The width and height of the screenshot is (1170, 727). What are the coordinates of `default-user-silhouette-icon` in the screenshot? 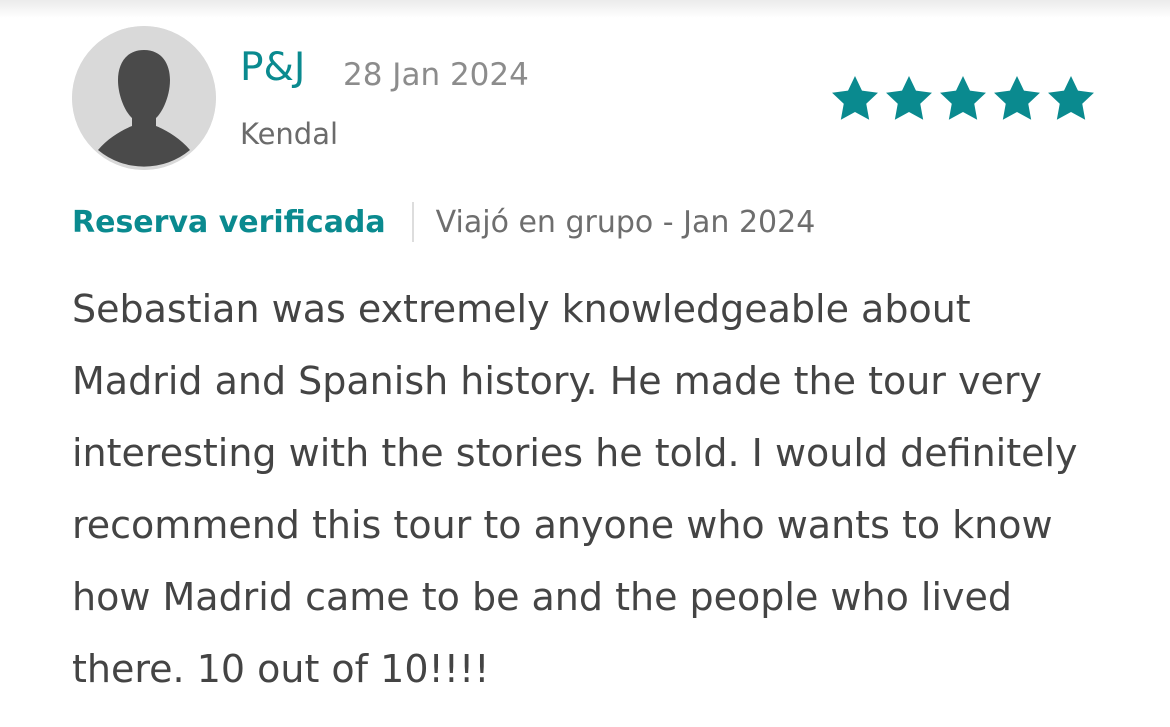 It's located at (144, 98).